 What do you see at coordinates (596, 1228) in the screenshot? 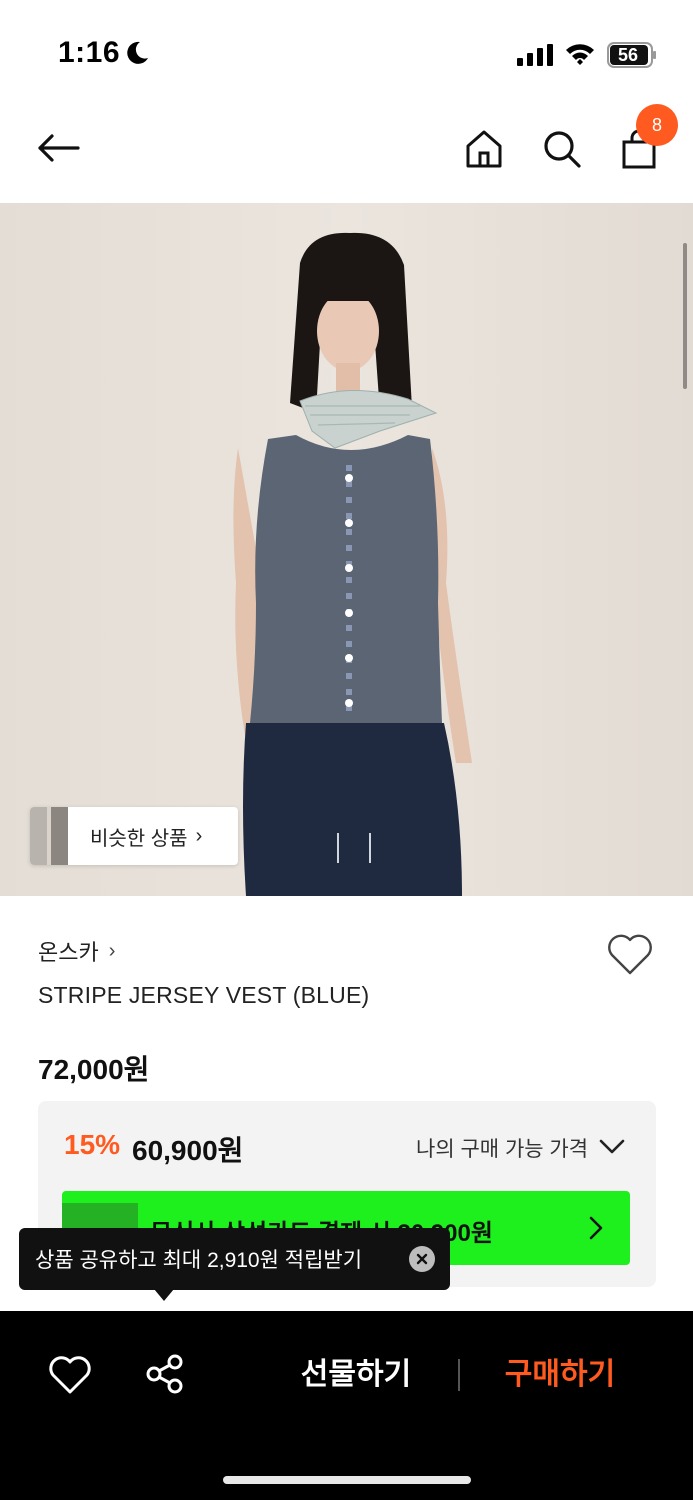
I see `chevron-right-icon` at bounding box center [596, 1228].